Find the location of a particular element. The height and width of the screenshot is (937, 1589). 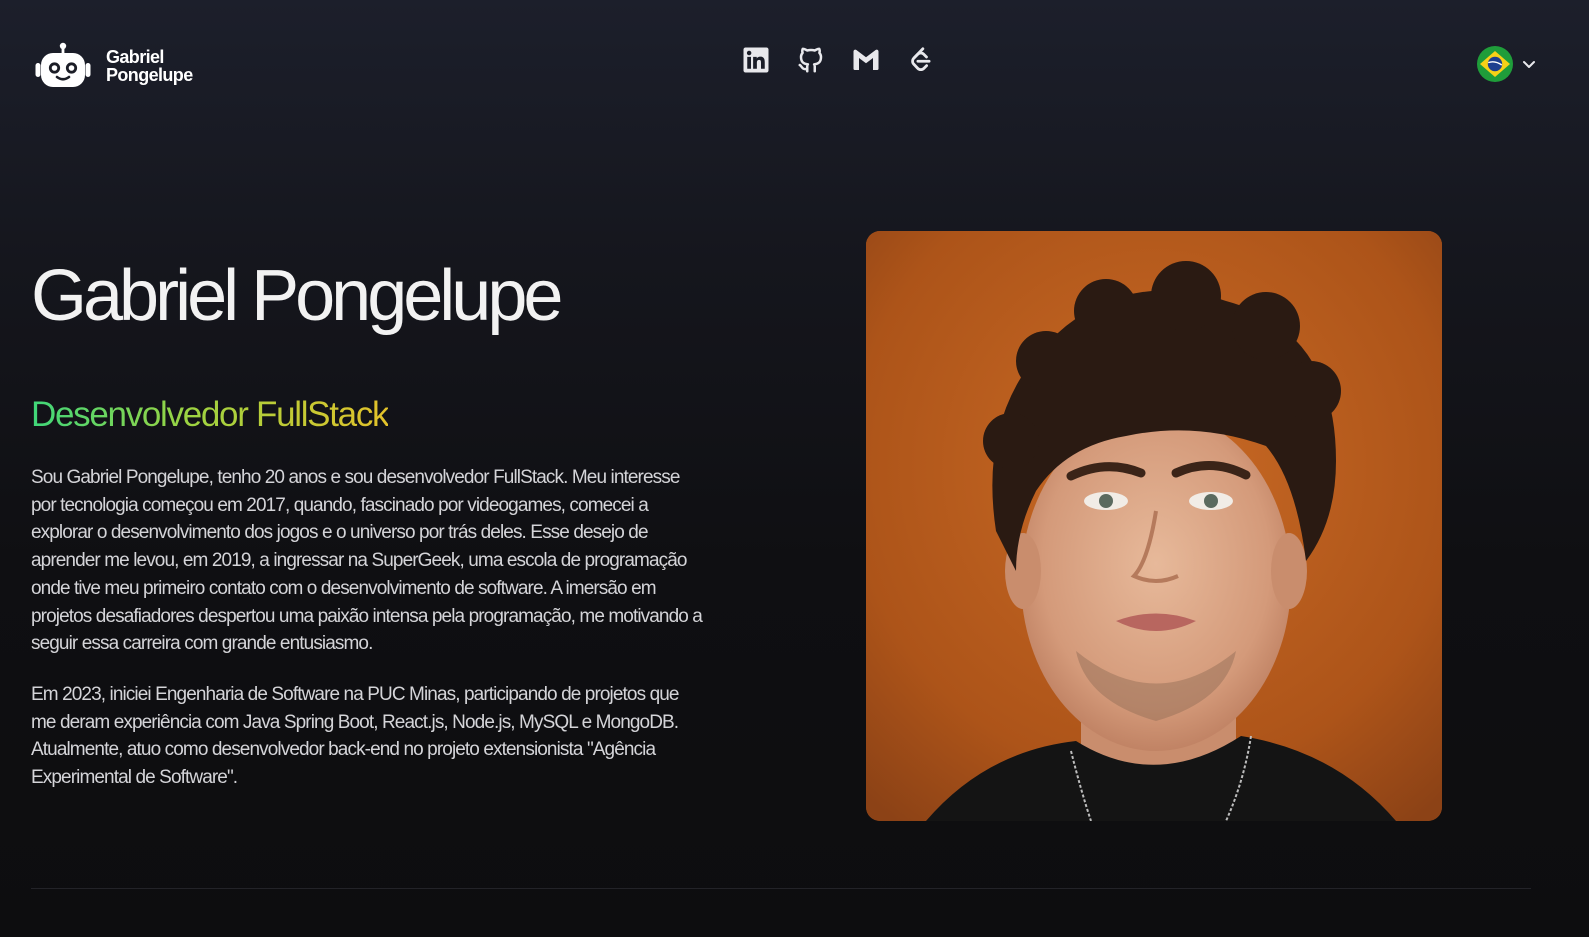

chevron-down-icon is located at coordinates (1529, 64).